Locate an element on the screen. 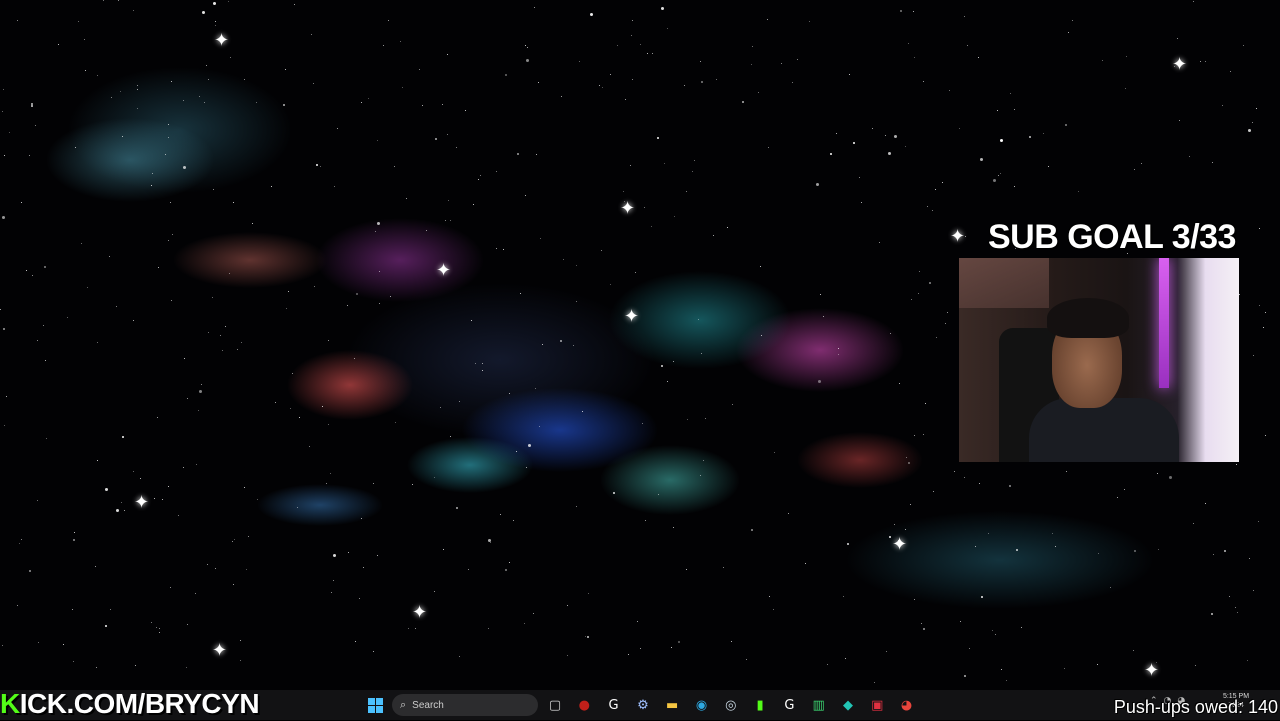  windows-logo-icon is located at coordinates (375, 705).